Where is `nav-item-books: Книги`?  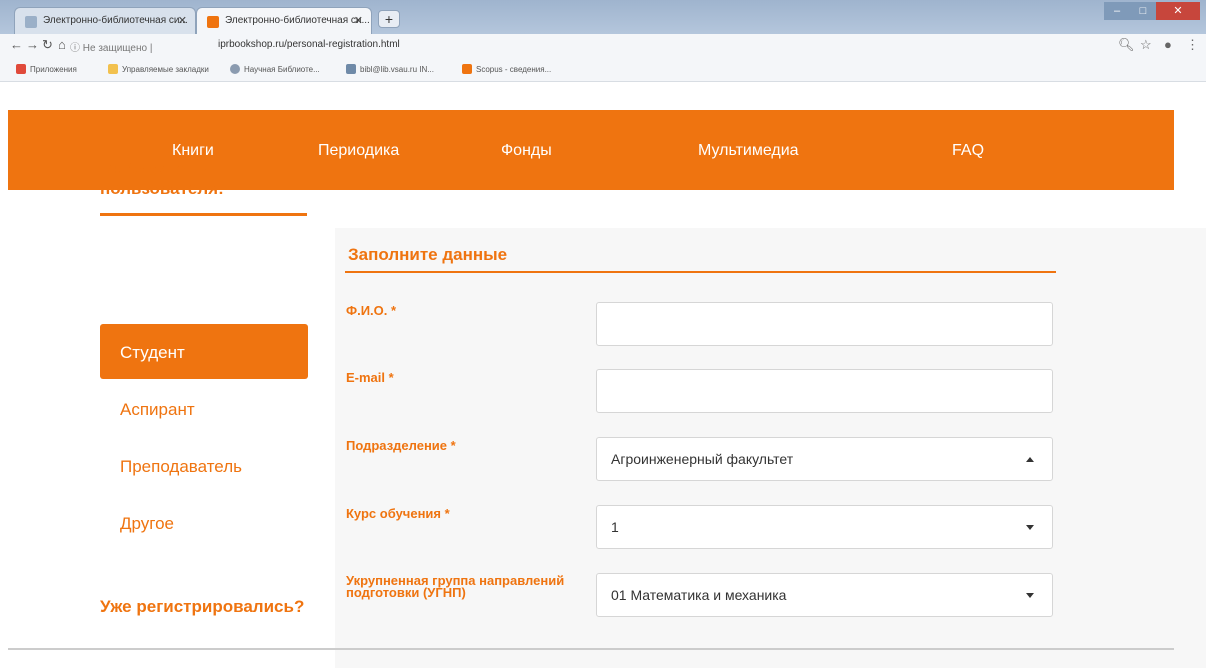 nav-item-books: Книги is located at coordinates (193, 151).